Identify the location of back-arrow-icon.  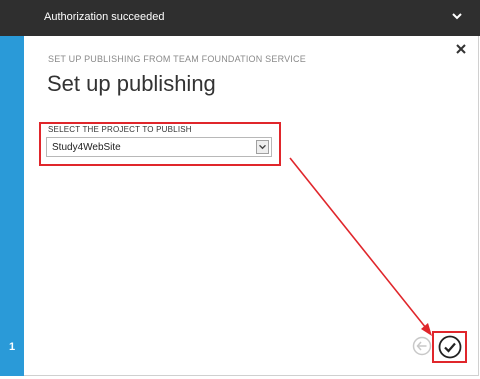
(422, 346).